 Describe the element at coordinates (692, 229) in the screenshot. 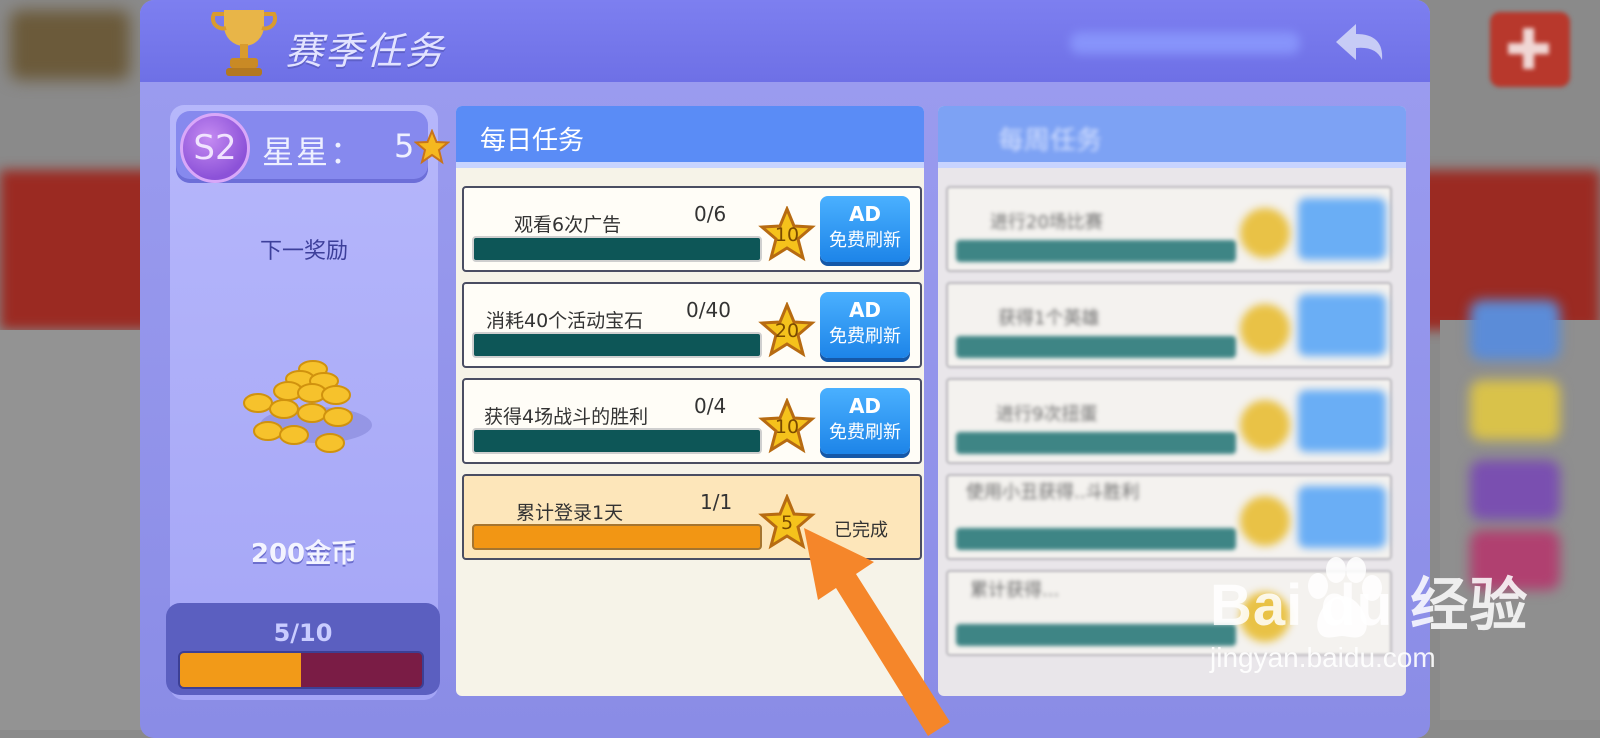

I see `task-card: 观看6次广告 0/6 10 AD 免费刷新` at that location.